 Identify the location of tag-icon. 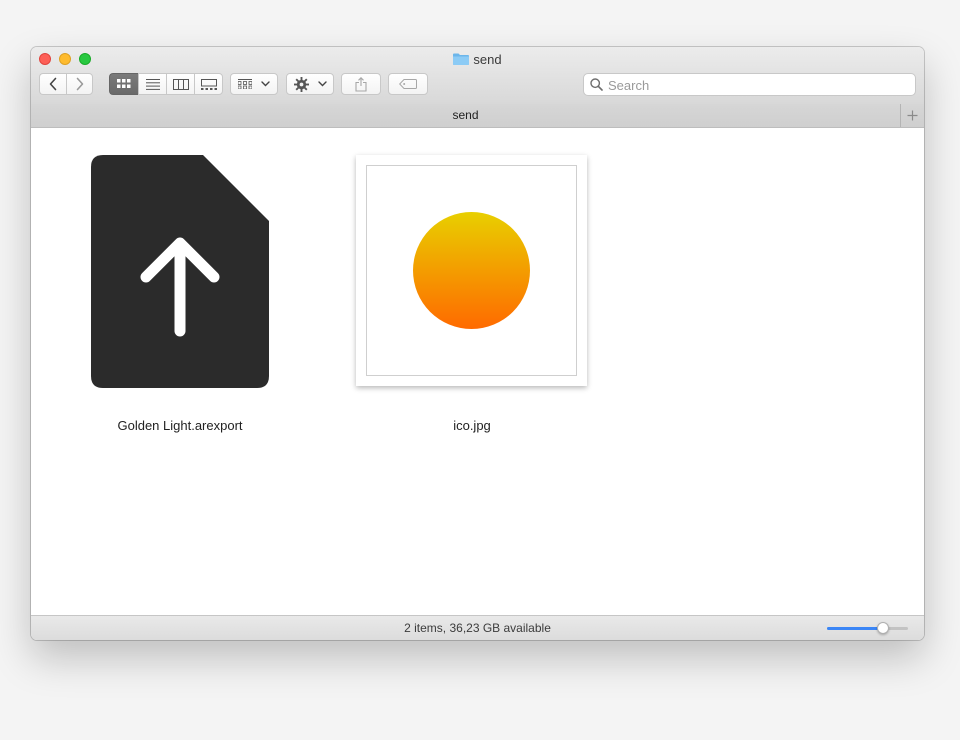
(408, 84).